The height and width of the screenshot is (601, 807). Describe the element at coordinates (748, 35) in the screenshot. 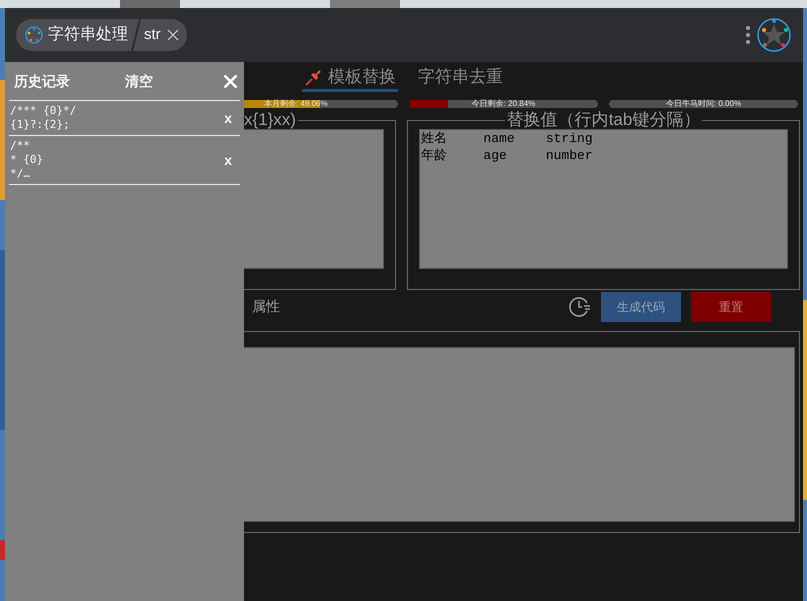

I see `more-menu-icon` at that location.